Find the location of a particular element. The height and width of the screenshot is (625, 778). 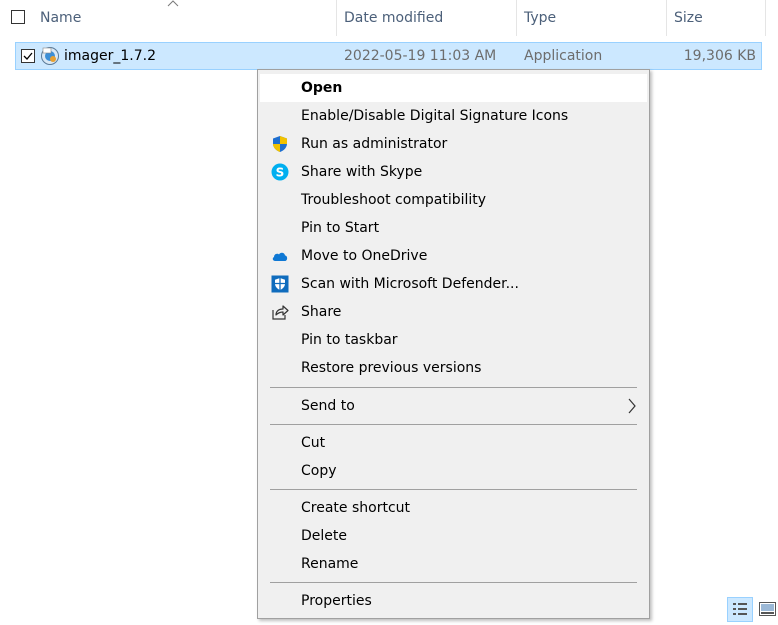

share-icon is located at coordinates (280, 312).